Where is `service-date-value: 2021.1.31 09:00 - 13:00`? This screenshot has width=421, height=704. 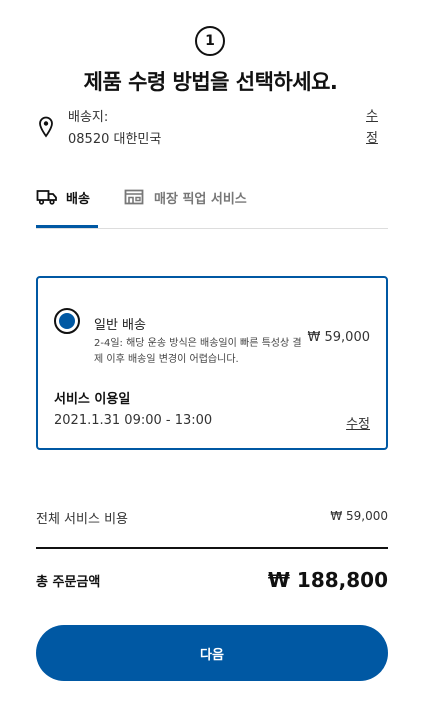 service-date-value: 2021.1.31 09:00 - 13:00 is located at coordinates (133, 420).